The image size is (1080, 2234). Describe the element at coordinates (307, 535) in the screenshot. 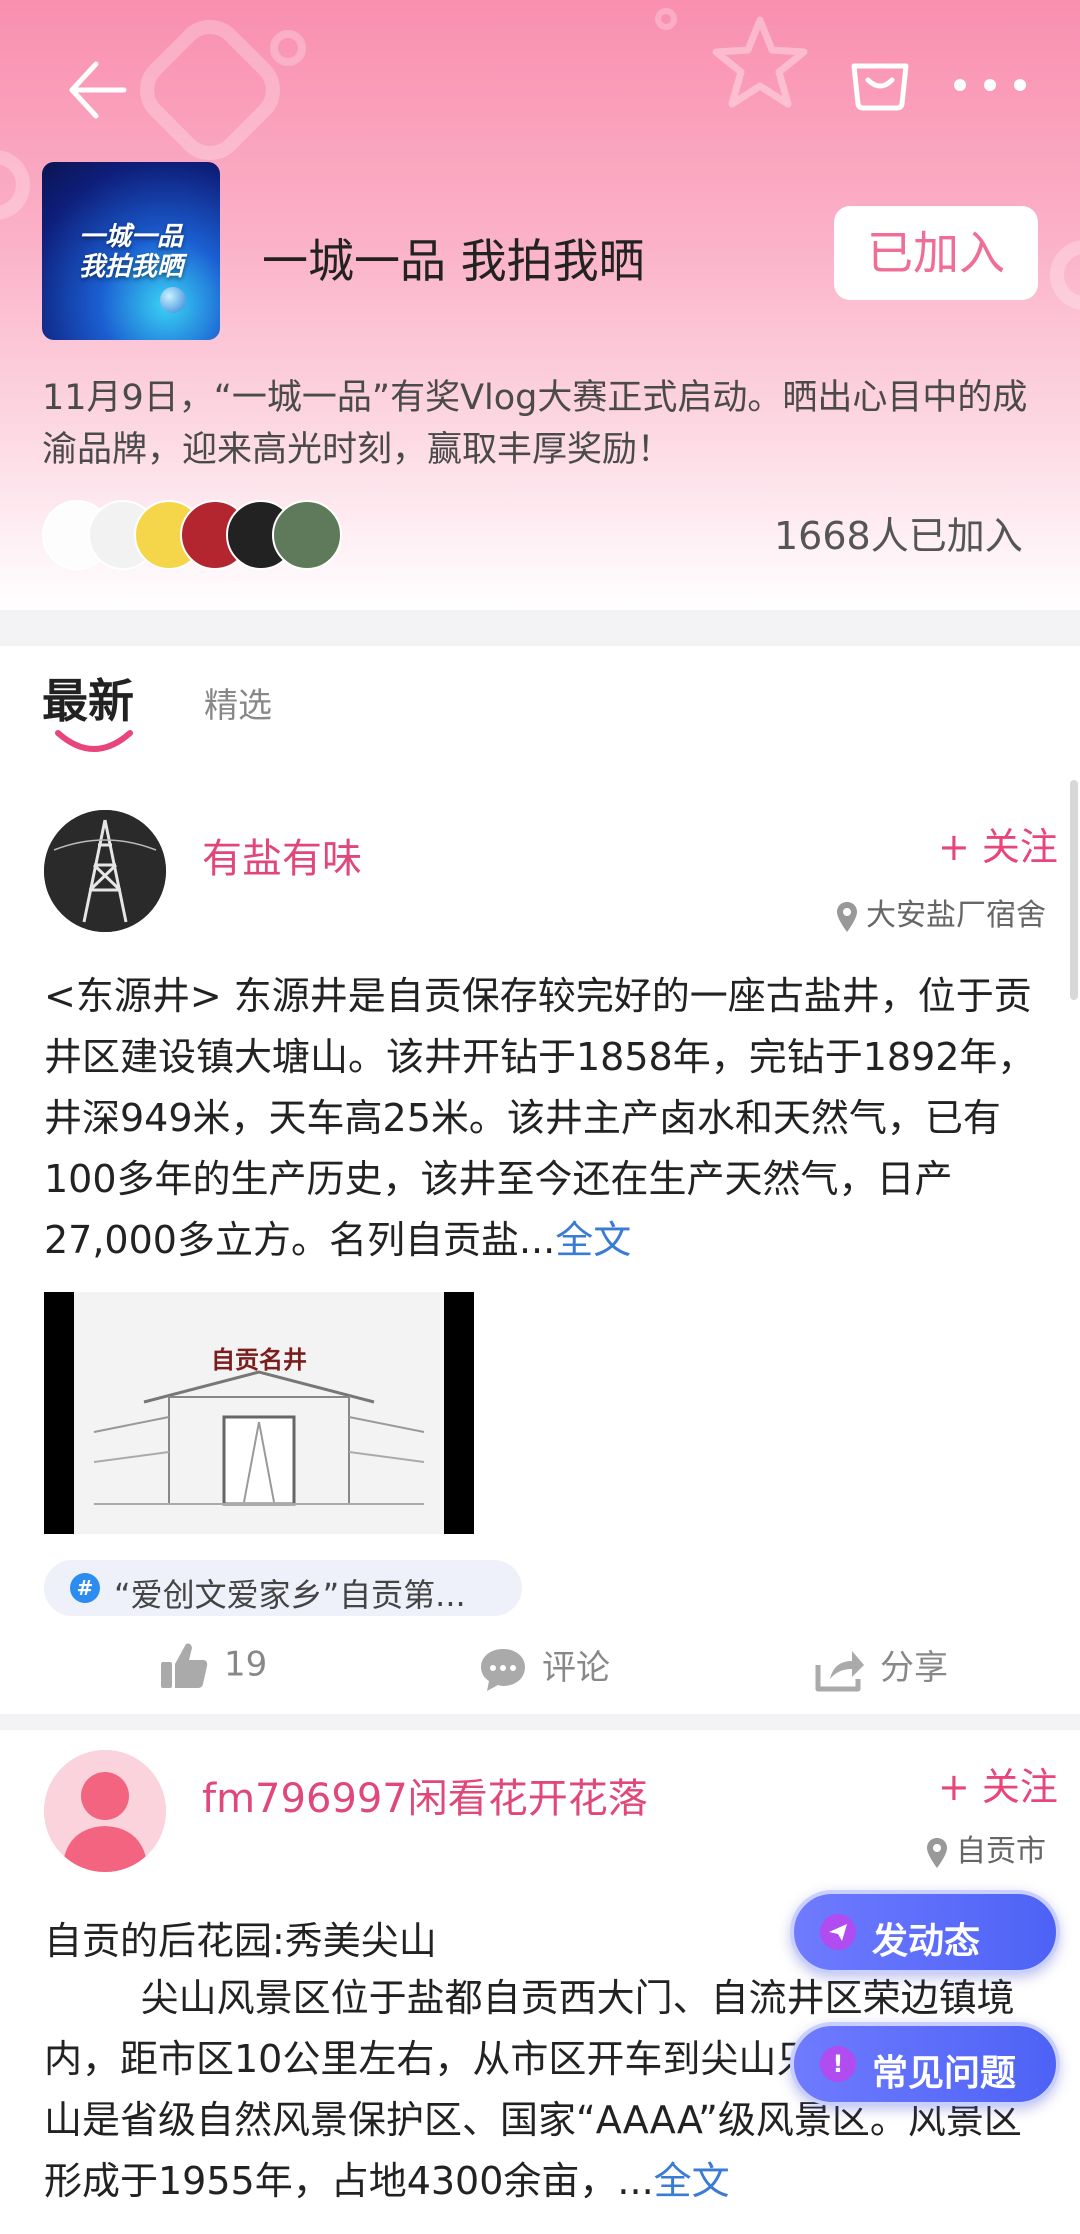

I see `member-avatar` at that location.